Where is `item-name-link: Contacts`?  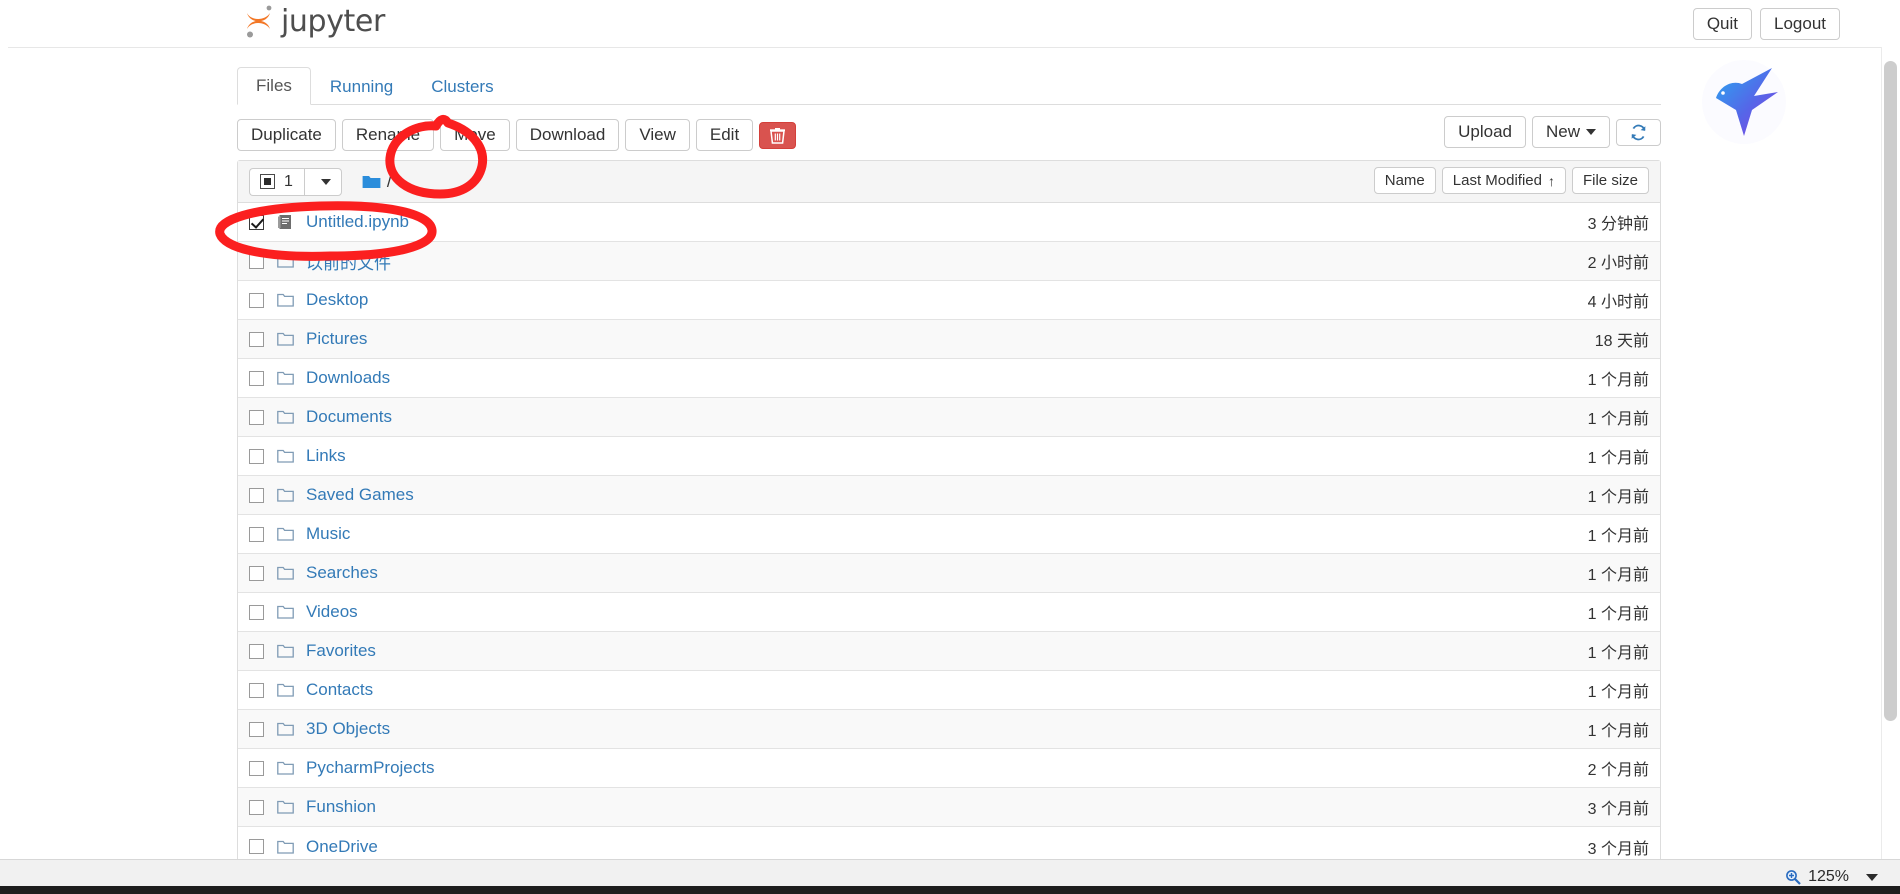
item-name-link: Contacts is located at coordinates (339, 690).